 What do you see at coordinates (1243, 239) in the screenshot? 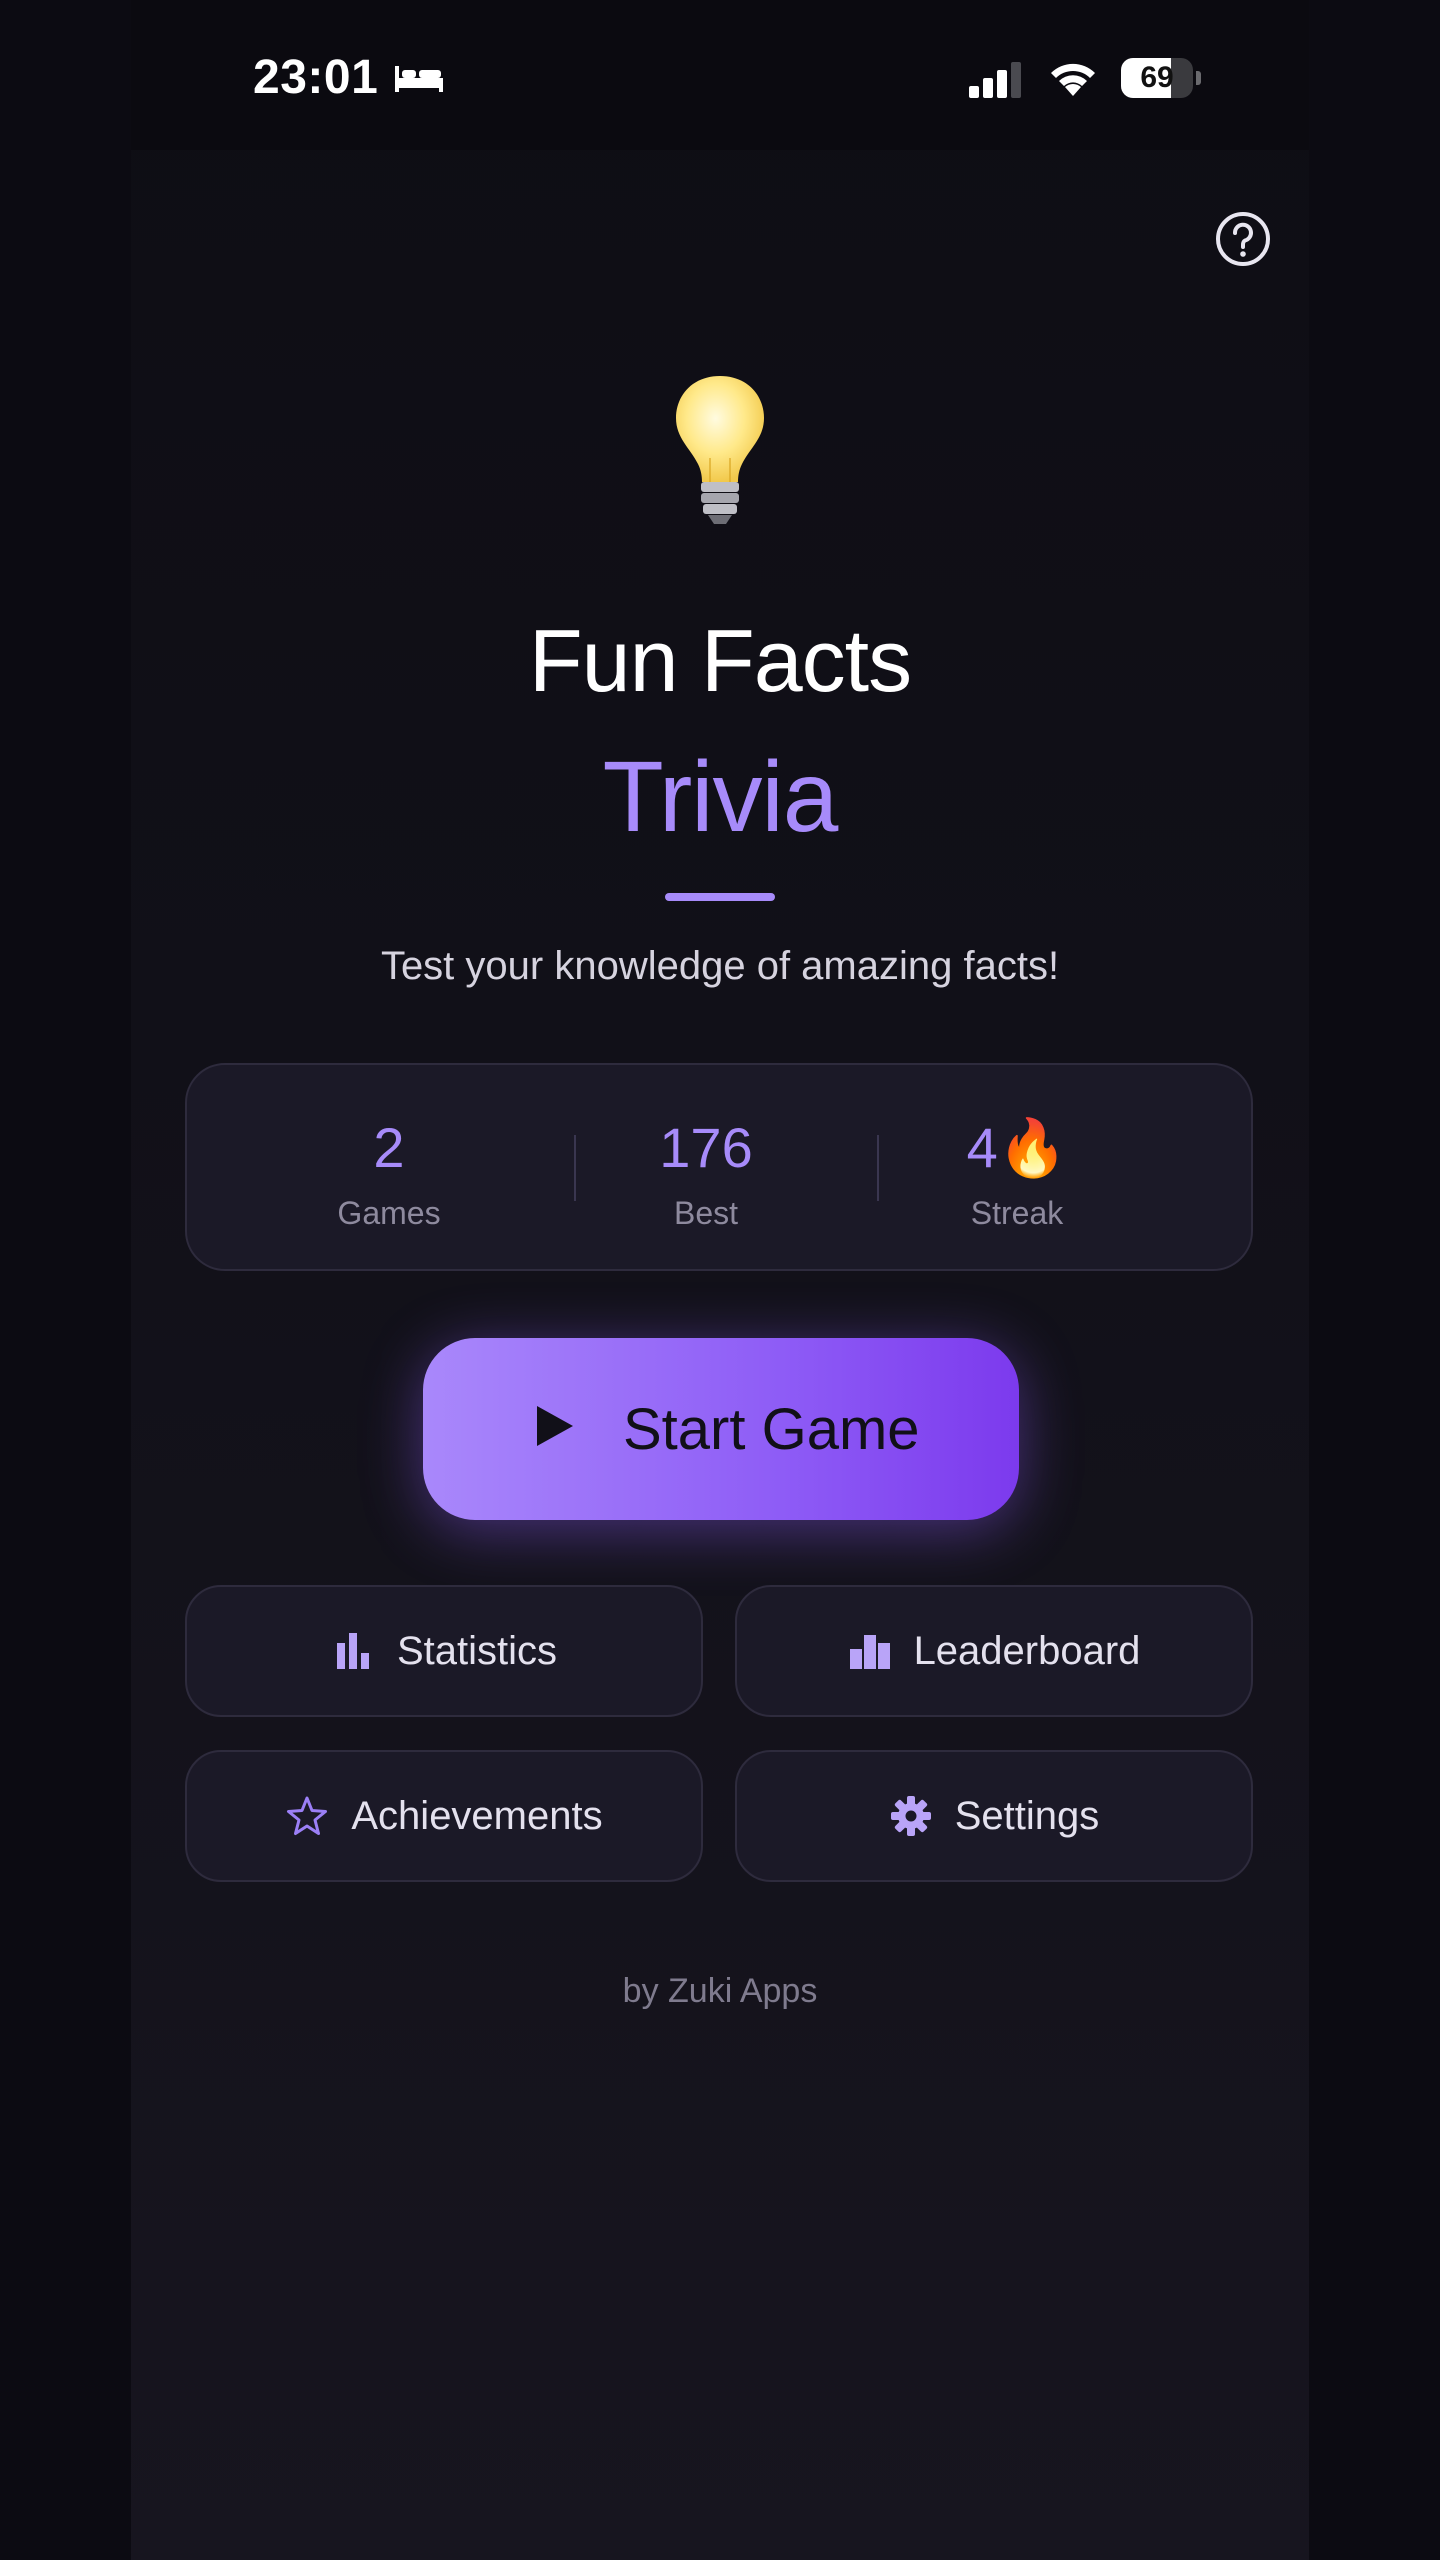
I see `question-circle-icon` at bounding box center [1243, 239].